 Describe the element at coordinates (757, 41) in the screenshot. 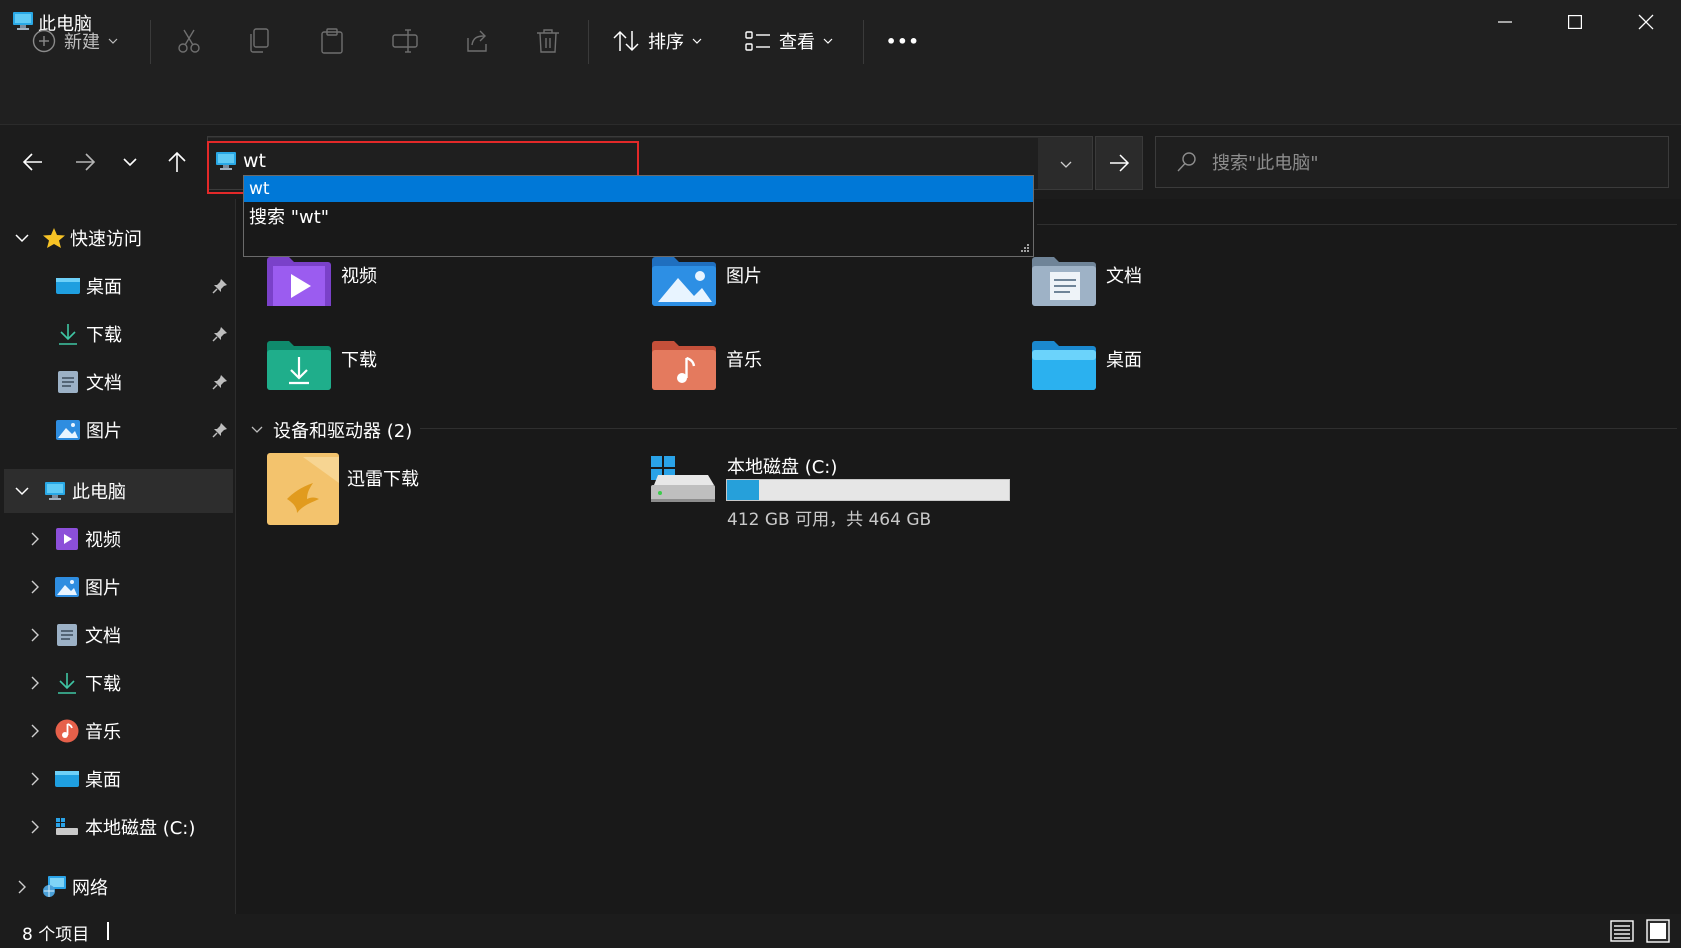

I see `view-list-icon` at that location.